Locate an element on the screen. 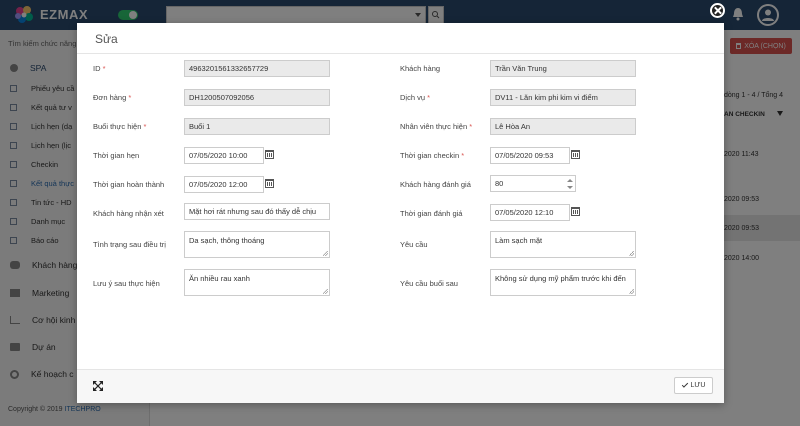 This screenshot has width=800, height=426. rating-time-label: Thời gian đánh giá is located at coordinates (431, 213).